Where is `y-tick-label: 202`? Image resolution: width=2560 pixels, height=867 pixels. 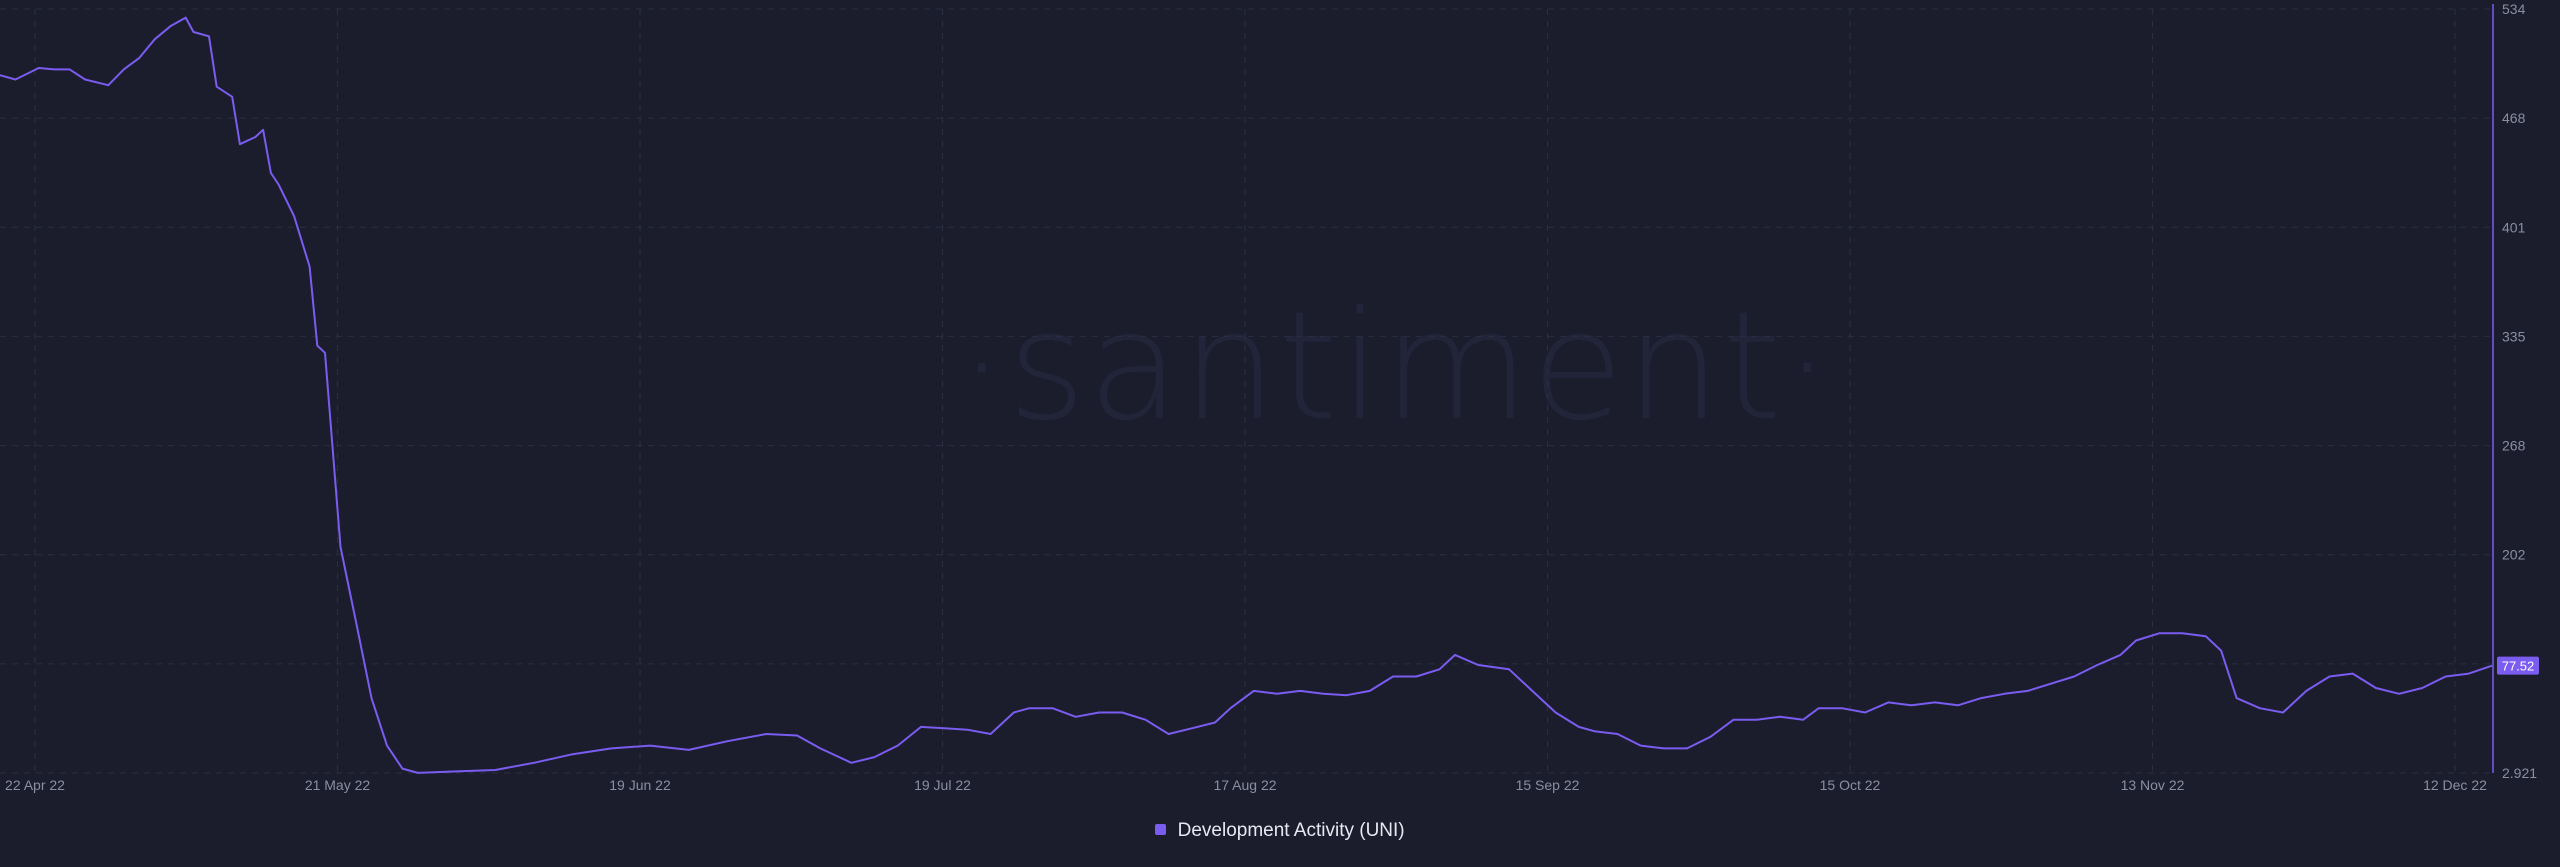 y-tick-label: 202 is located at coordinates (2514, 555).